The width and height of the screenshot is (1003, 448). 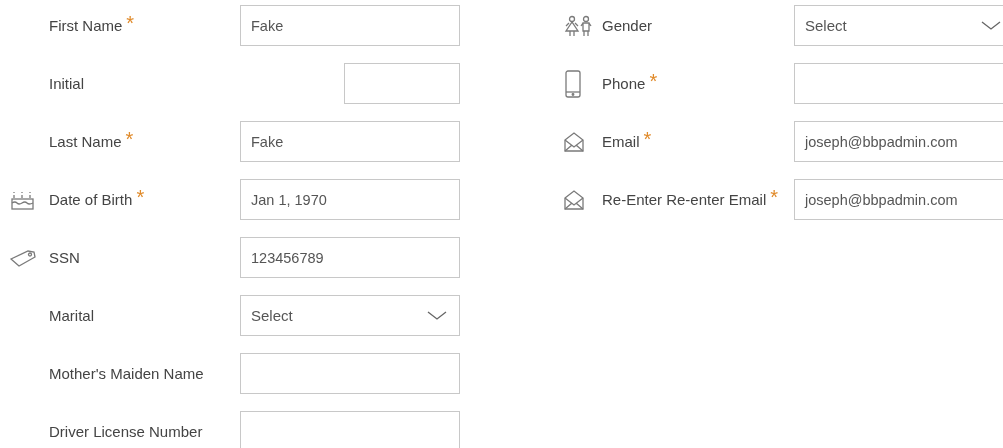 I want to click on field-label: SSN, so click(x=64, y=257).